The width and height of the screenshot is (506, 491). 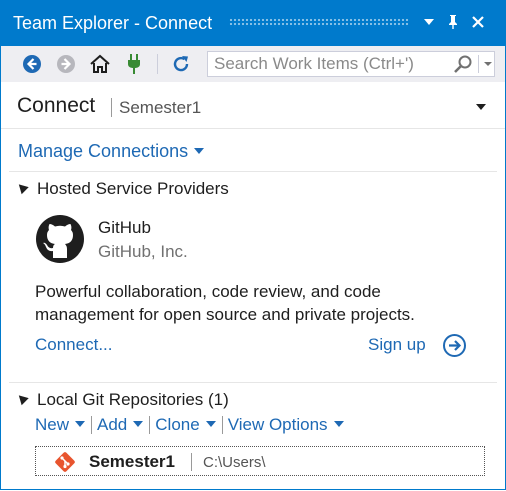 What do you see at coordinates (454, 345) in the screenshot?
I see `arrow-right-circle-icon` at bounding box center [454, 345].